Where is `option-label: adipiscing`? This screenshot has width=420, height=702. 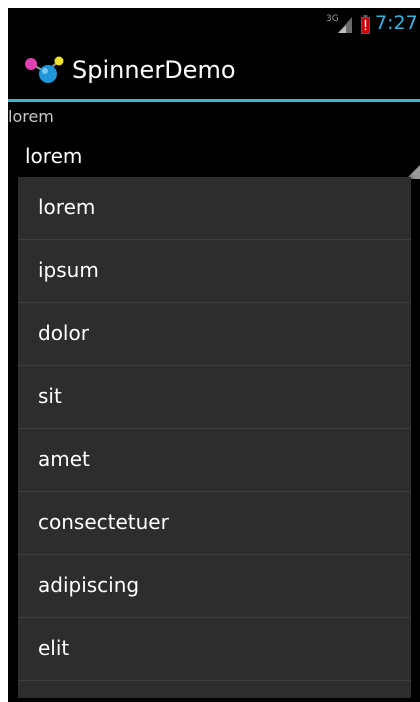 option-label: adipiscing is located at coordinates (89, 585).